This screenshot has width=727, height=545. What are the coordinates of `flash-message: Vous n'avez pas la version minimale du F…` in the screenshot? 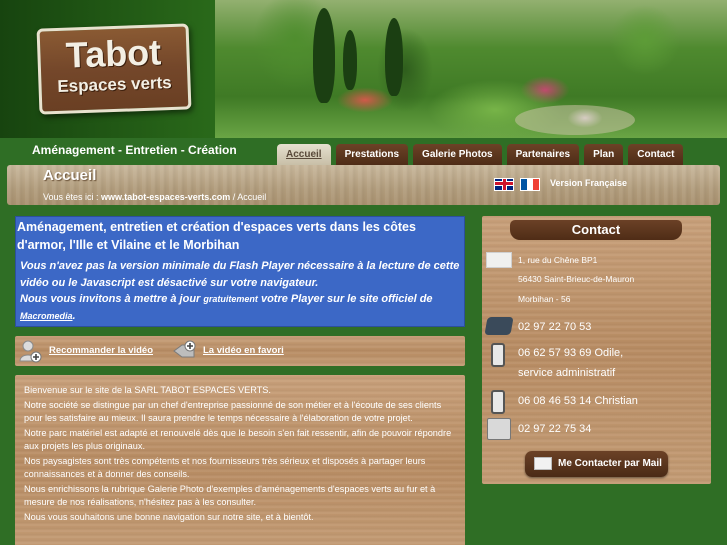 It's located at (241, 291).